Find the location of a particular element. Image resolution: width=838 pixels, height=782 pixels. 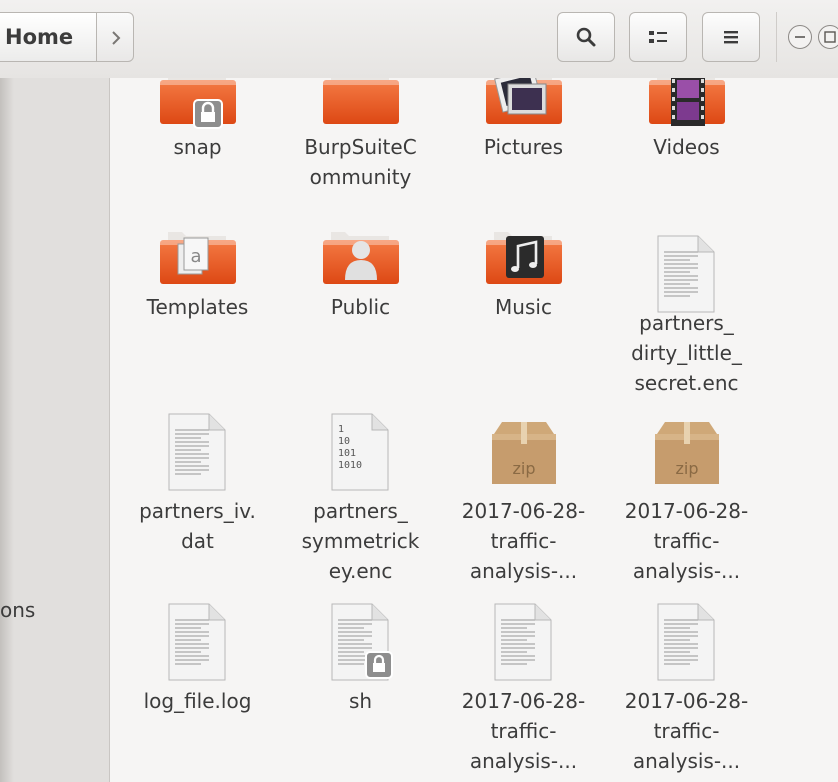

file-name-line: Videos is located at coordinates (686, 147).